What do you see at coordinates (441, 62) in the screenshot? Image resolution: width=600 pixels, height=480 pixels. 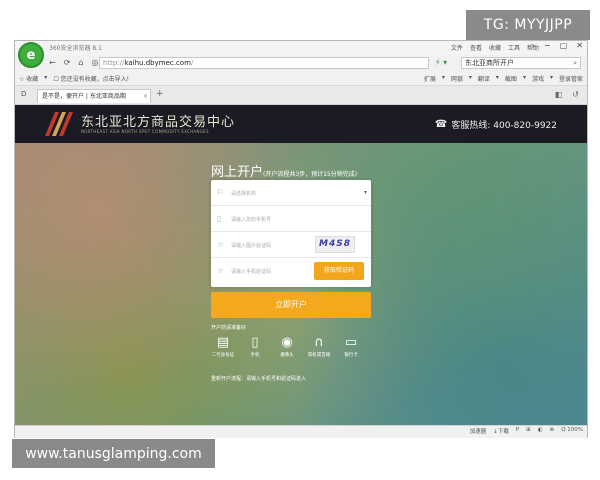 I see `speed-mode-icon: ⚡ ▾` at bounding box center [441, 62].